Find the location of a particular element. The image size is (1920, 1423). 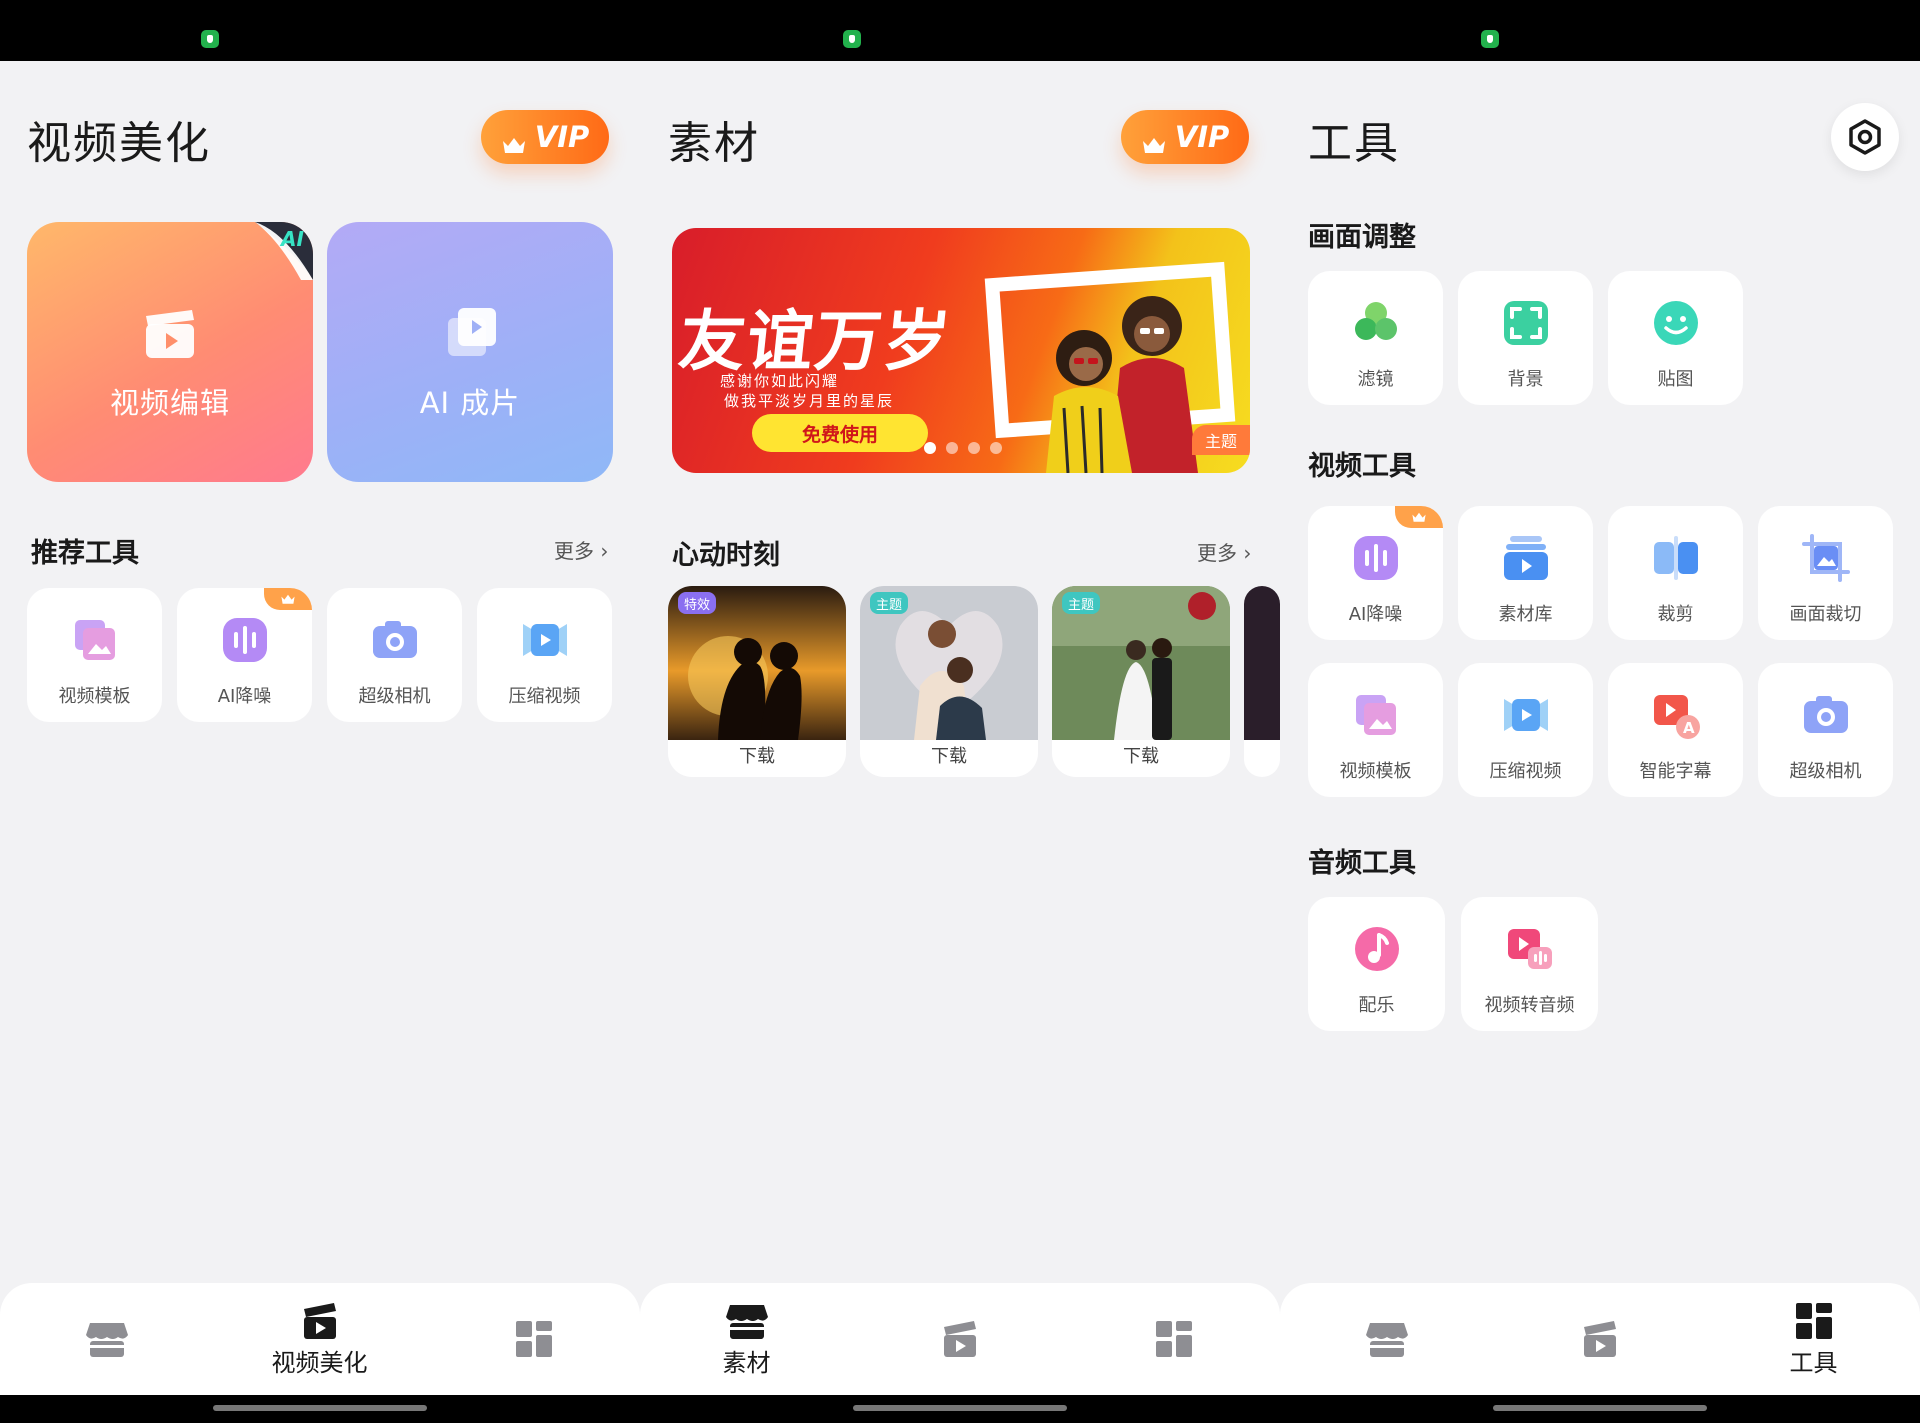

vip-label: VIP is located at coordinates (562, 137).